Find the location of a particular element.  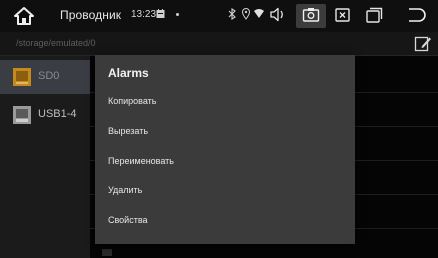

file-icon is located at coordinates (107, 252).